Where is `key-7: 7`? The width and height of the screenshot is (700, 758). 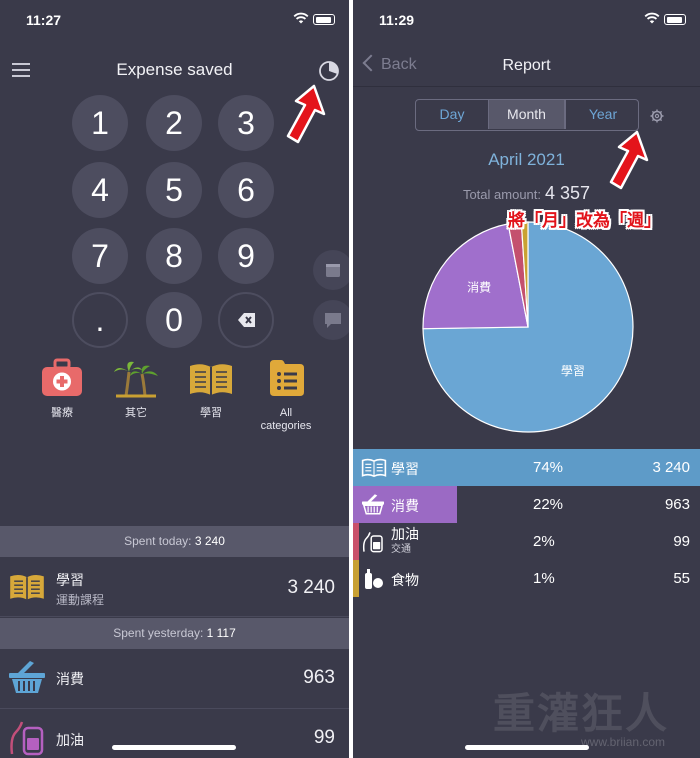
key-7: 7 is located at coordinates (100, 256).